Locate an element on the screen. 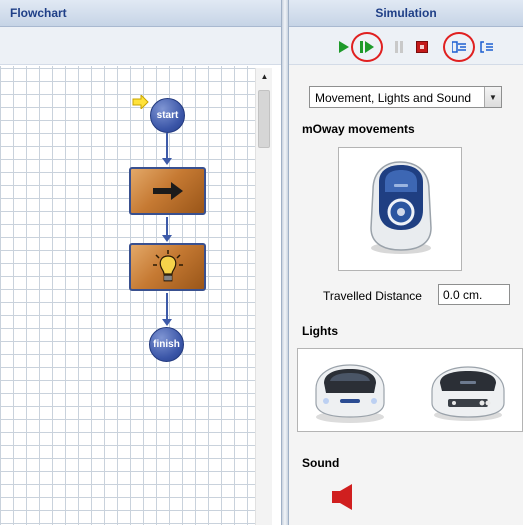 This screenshot has height=525, width=523. movements-section-title: mOway movements is located at coordinates (358, 129).